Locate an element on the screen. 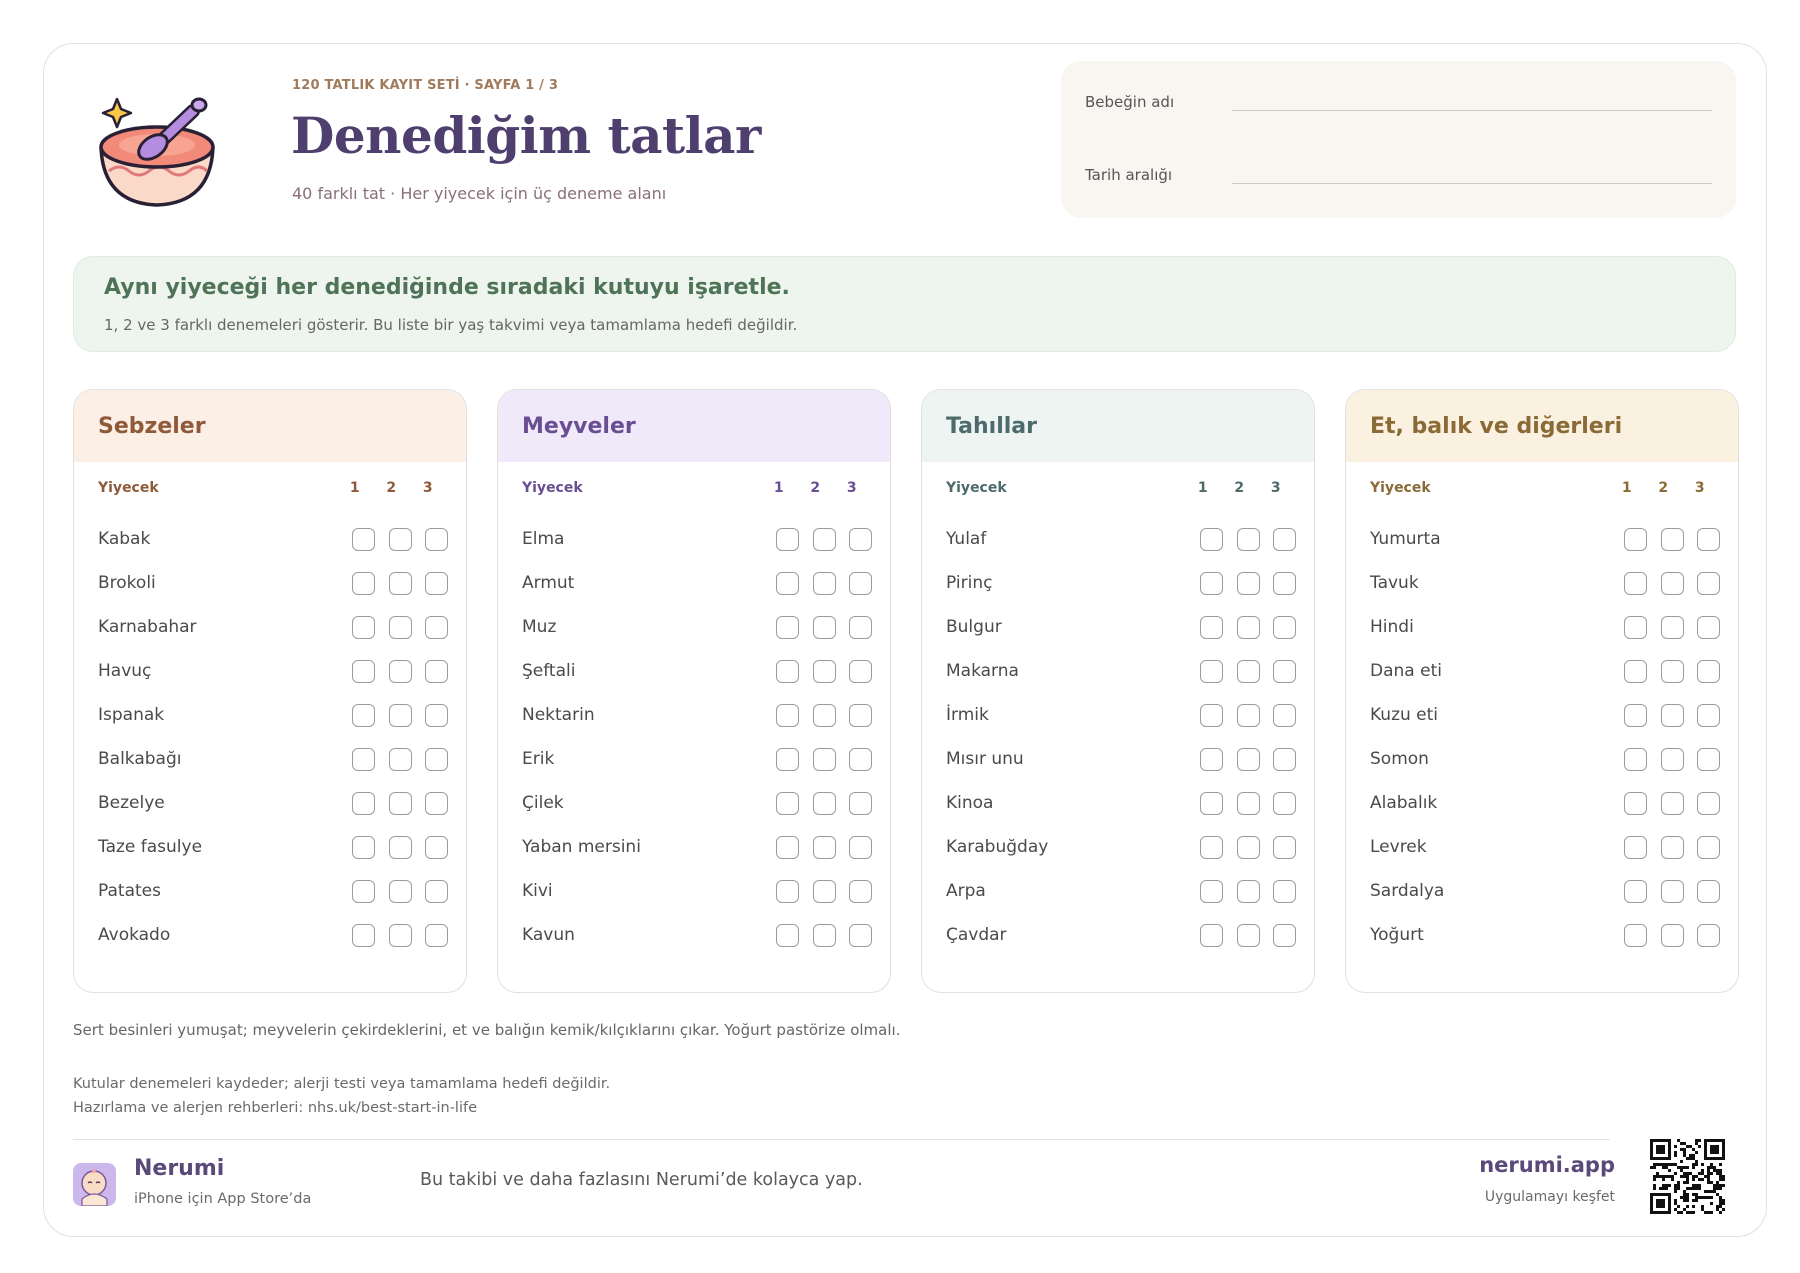 This screenshot has width=1800, height=1273. baby-name-line is located at coordinates (1472, 110).